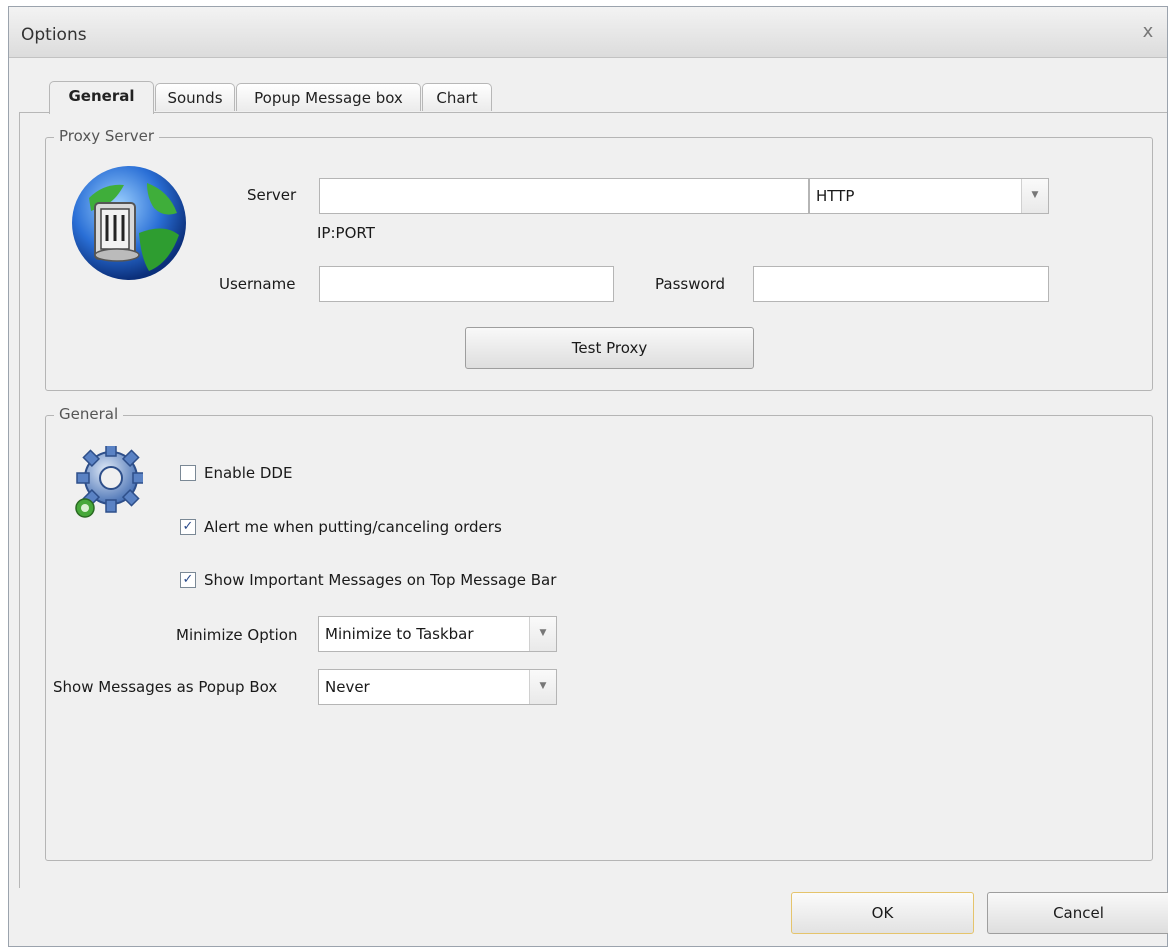 Image resolution: width=1168 pixels, height=947 pixels. What do you see at coordinates (835, 196) in the screenshot?
I see `protocol-value: HTTP` at bounding box center [835, 196].